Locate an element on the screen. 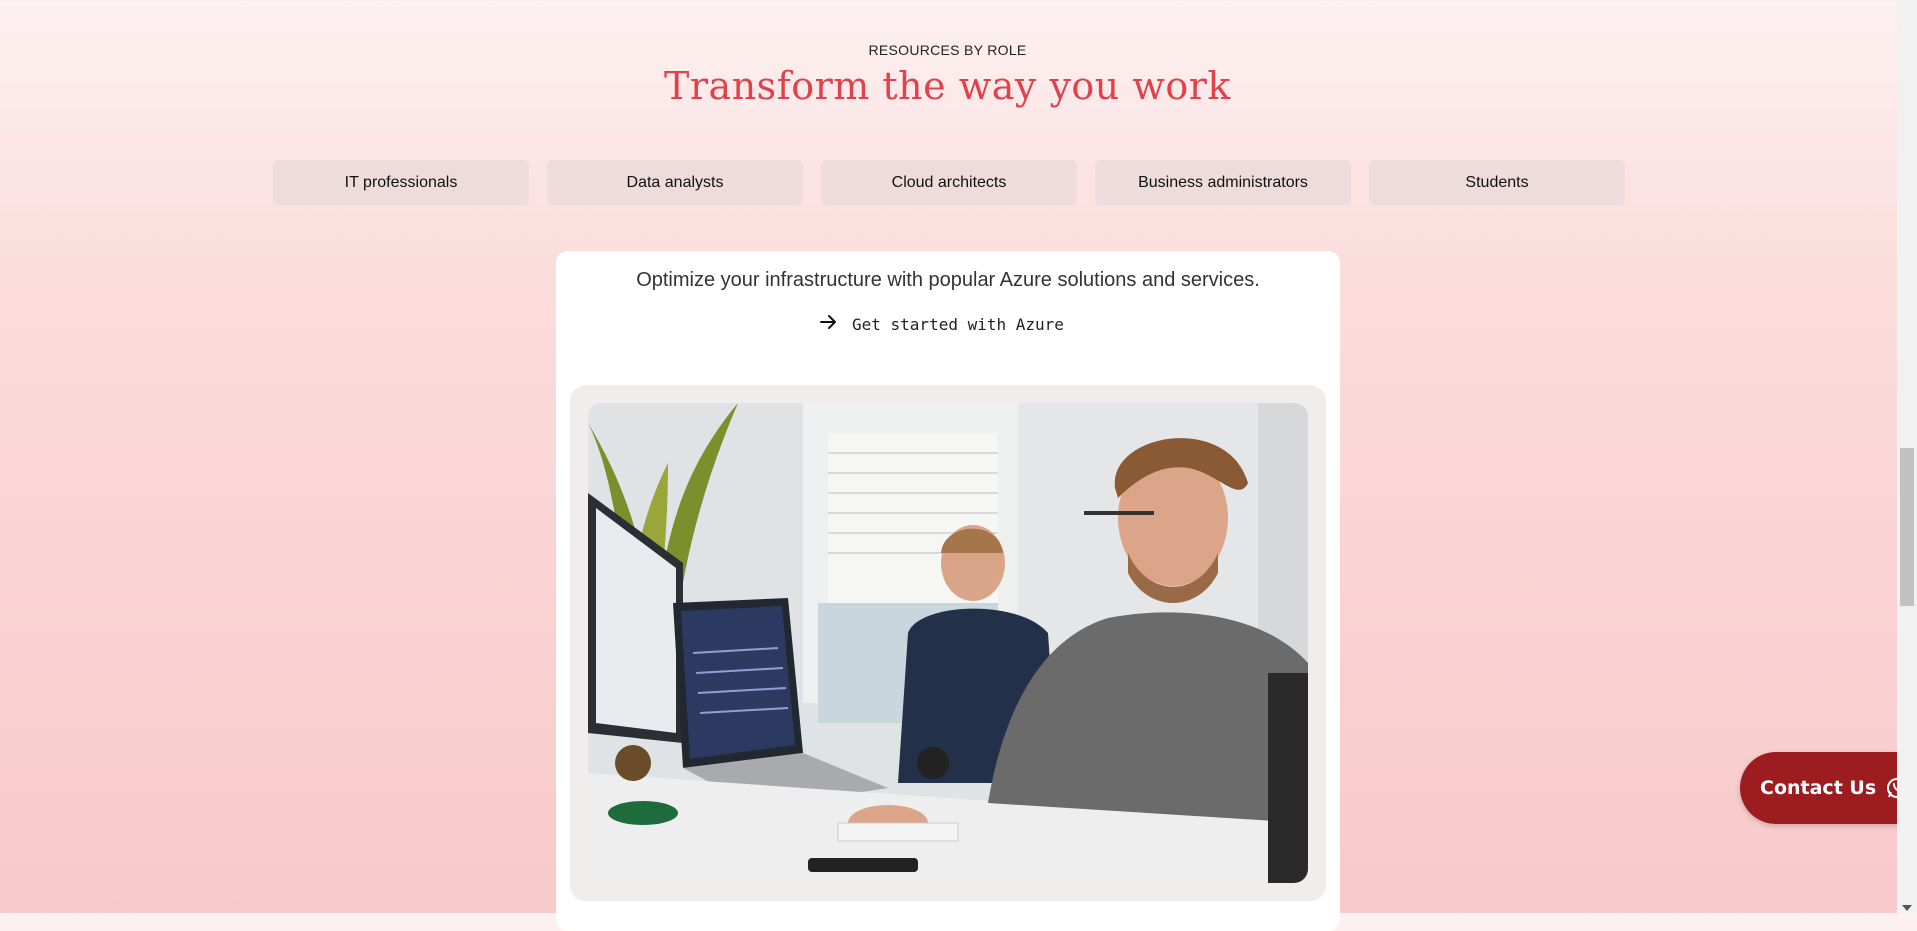 The image size is (1917, 931). contact-us-label: Contact Us is located at coordinates (1818, 788).